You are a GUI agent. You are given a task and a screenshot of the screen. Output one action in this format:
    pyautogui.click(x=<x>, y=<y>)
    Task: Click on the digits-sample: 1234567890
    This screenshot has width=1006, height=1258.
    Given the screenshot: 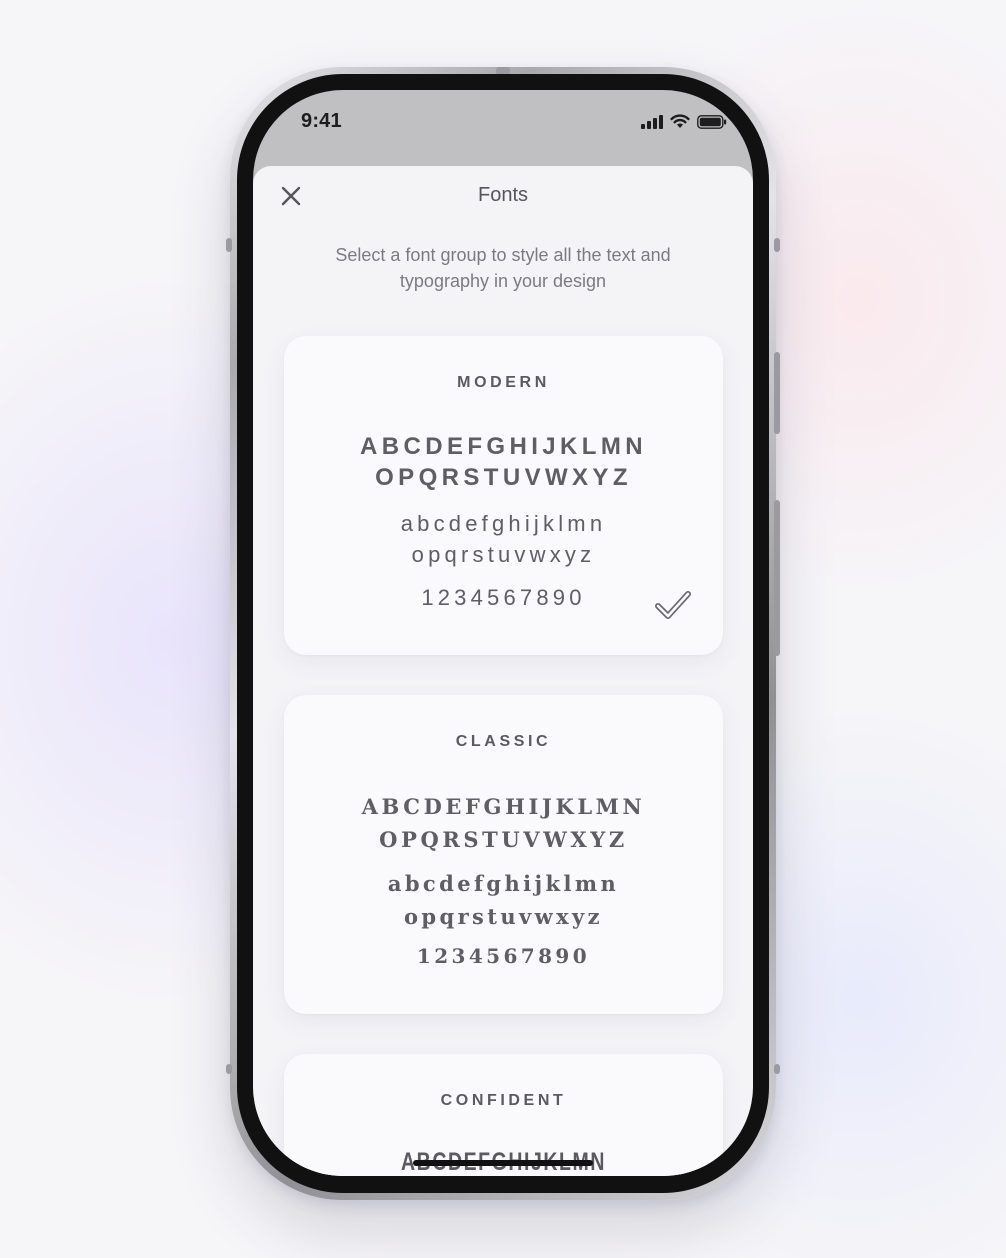 What is the action you would take?
    pyautogui.click(x=503, y=956)
    